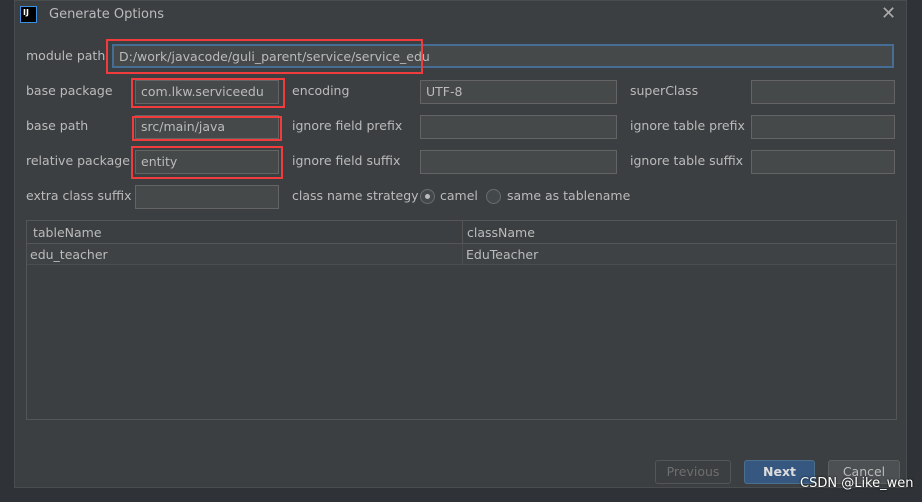  What do you see at coordinates (687, 160) in the screenshot?
I see `ignore-table-suffix-label: ignore table suffix` at bounding box center [687, 160].